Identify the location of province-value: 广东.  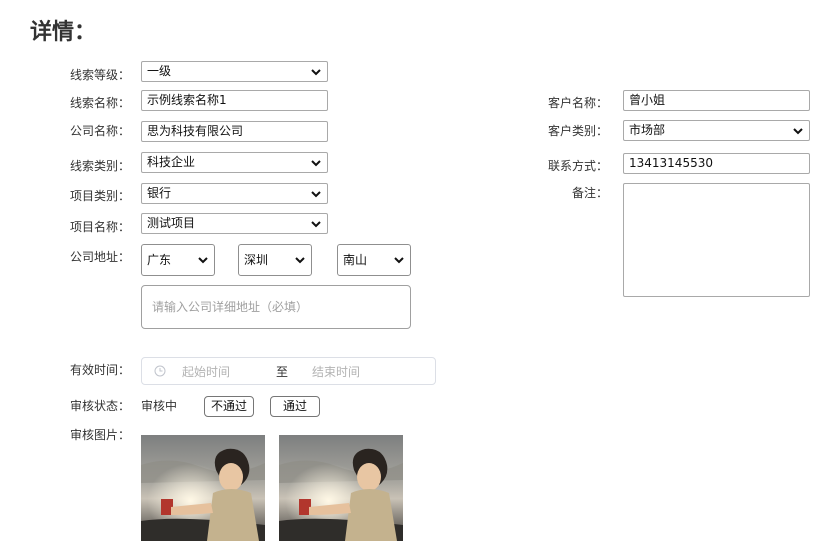
(159, 259).